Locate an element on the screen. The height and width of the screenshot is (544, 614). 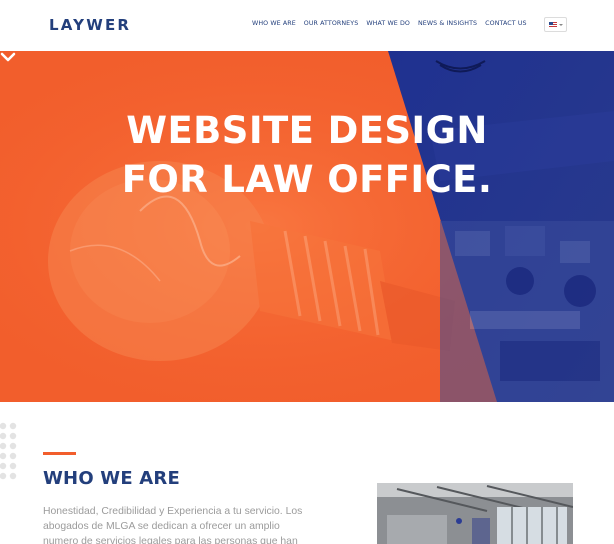
nav-contact-us: CONTACT US is located at coordinates (505, 23).